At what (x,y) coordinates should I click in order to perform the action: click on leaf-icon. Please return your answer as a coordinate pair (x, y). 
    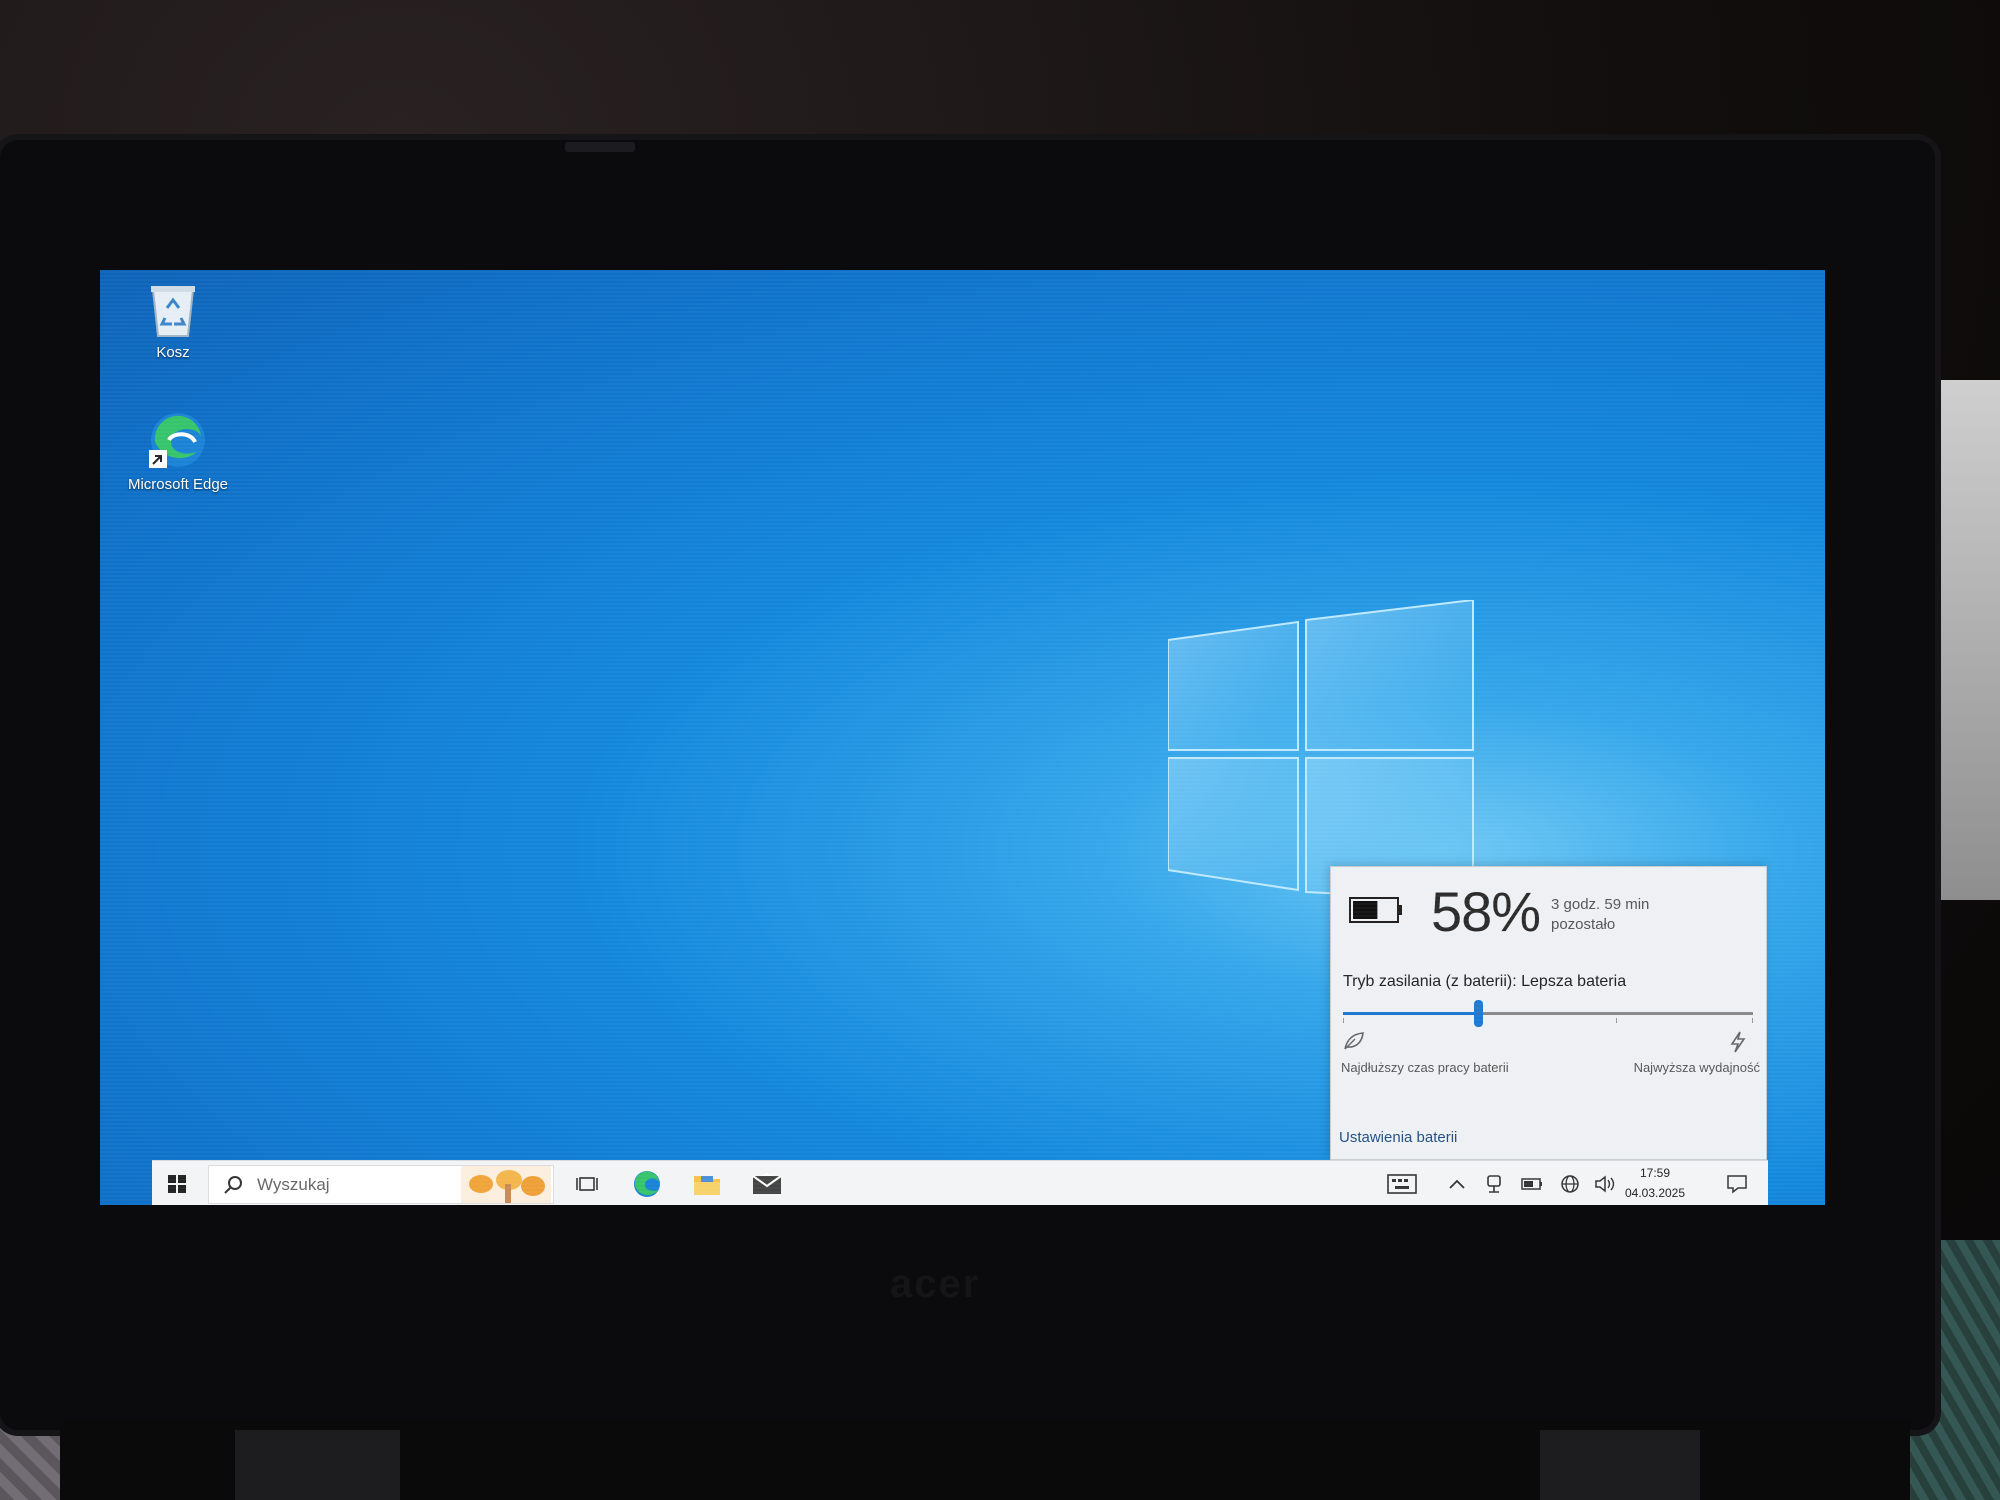
    Looking at the image, I should click on (1354, 1041).